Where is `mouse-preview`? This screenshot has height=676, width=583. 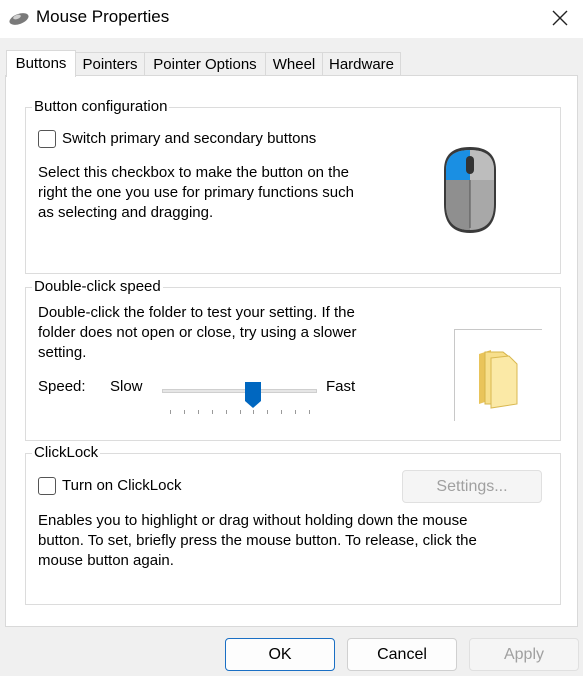
mouse-preview is located at coordinates (470, 189).